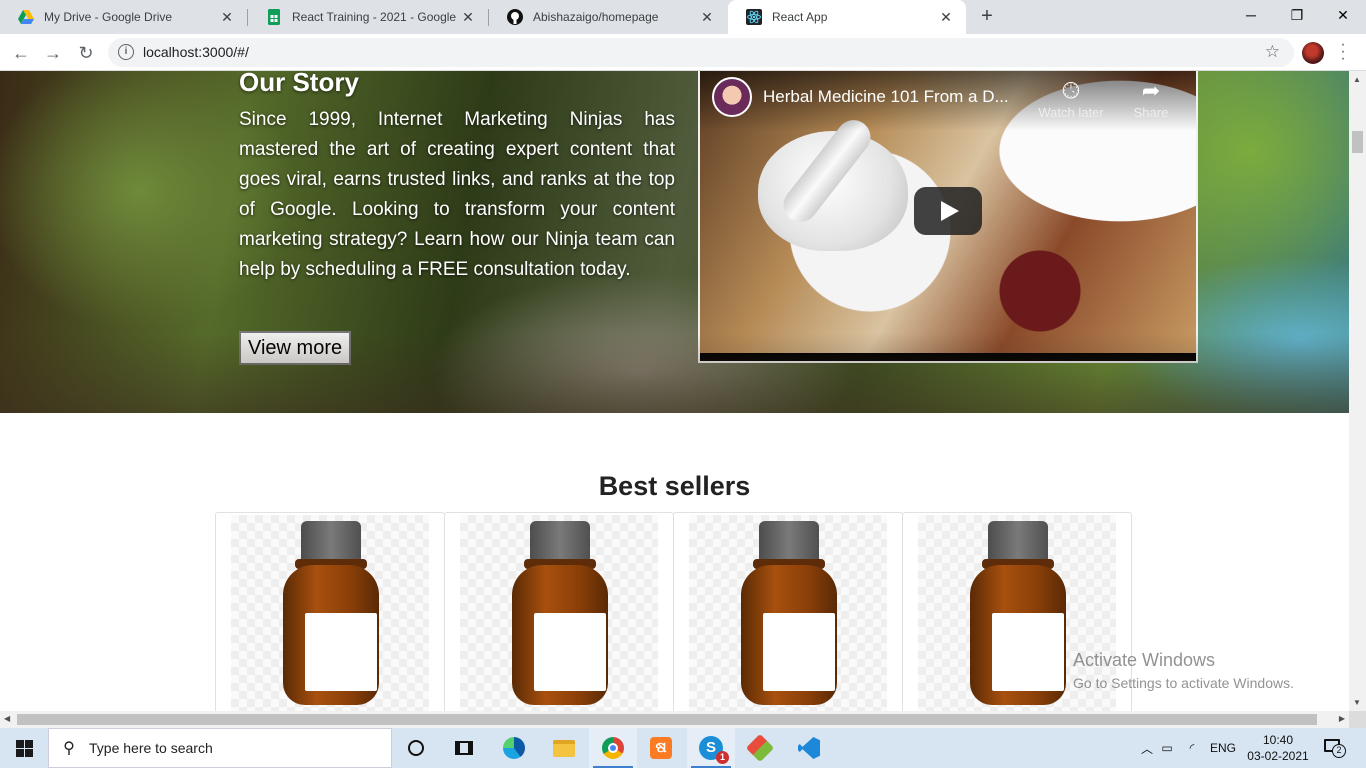  I want to click on search-icon: ⚲, so click(69, 748).